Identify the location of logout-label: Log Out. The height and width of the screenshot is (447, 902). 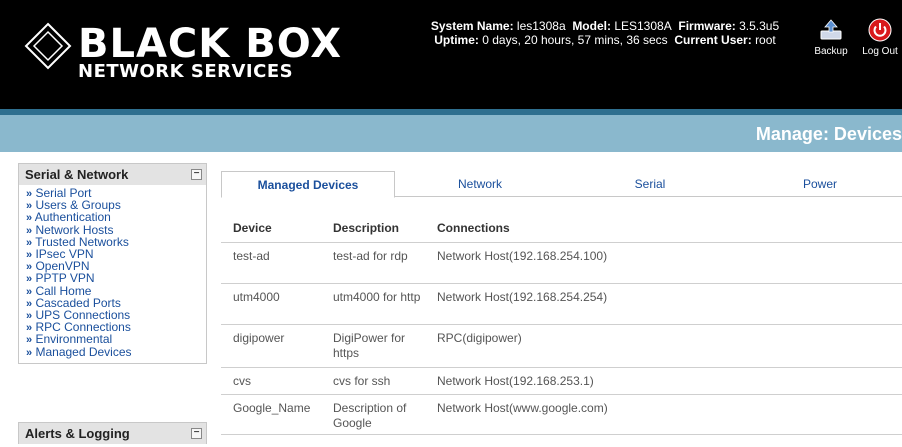
(880, 51).